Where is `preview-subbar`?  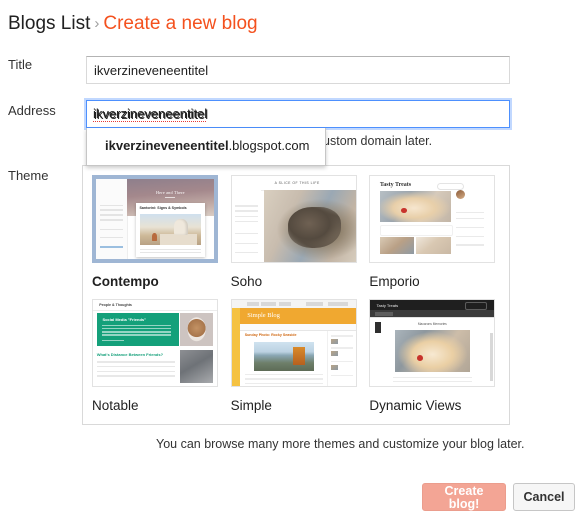 preview-subbar is located at coordinates (432, 314).